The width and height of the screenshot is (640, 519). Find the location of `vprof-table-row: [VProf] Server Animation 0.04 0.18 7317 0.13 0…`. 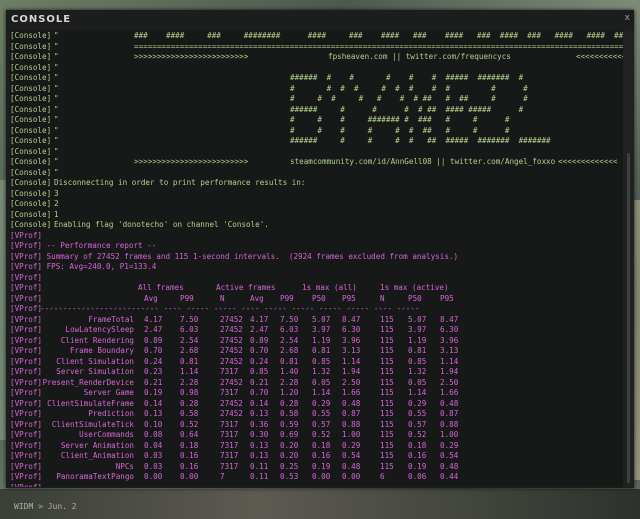

vprof-table-row: [VProf] Server Animation 0.04 0.18 7317 0.13 0… is located at coordinates (316, 446).